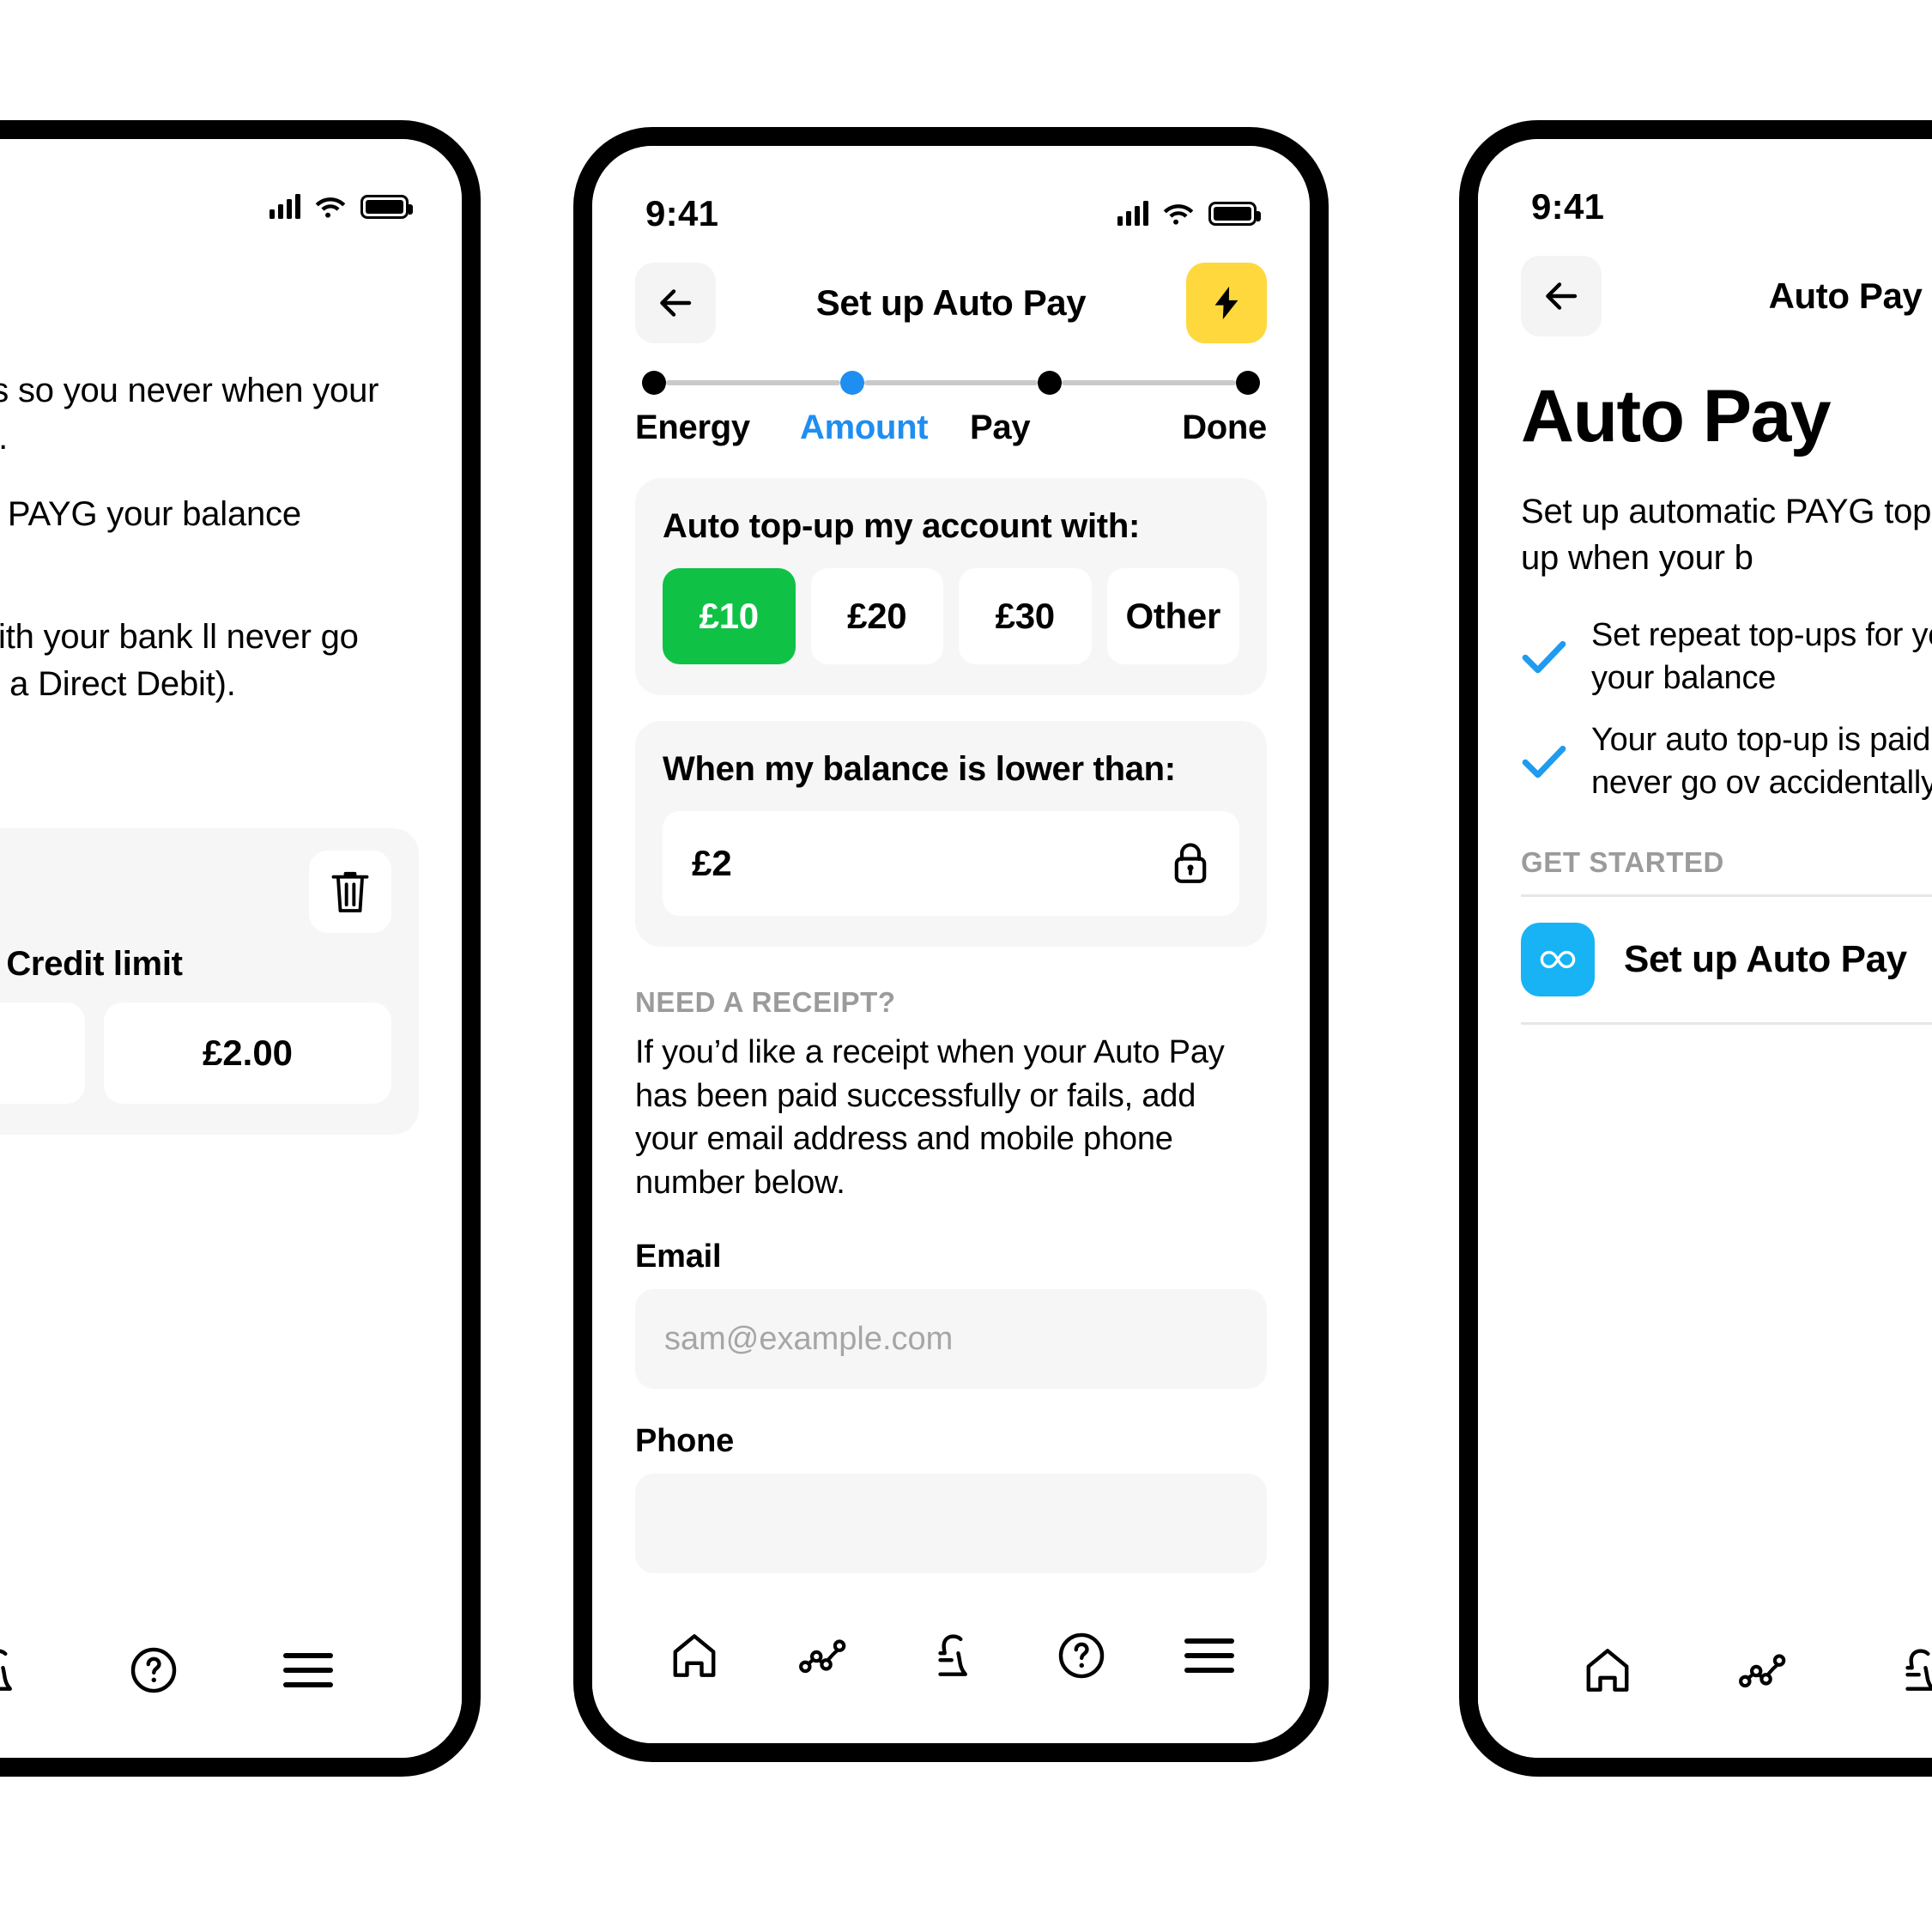 This screenshot has height=1932, width=1932. I want to click on tab-help, so click(1082, 1656).